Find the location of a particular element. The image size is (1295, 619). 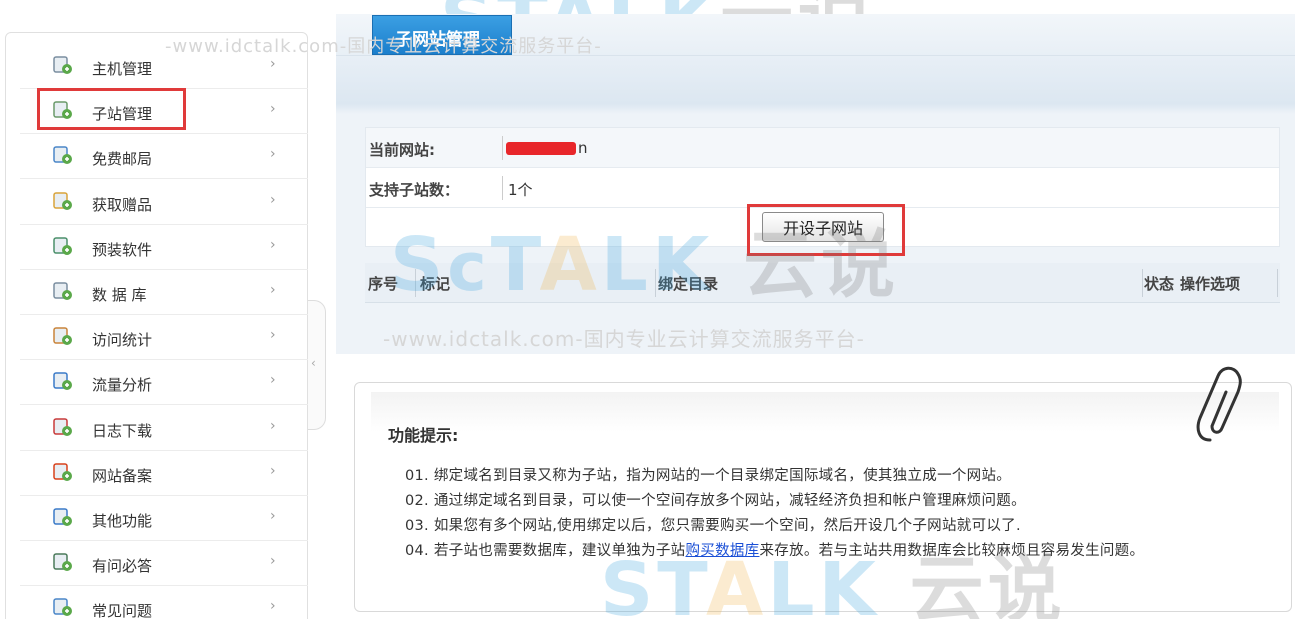

sidebar-item-label: 主机管理 is located at coordinates (122, 69).